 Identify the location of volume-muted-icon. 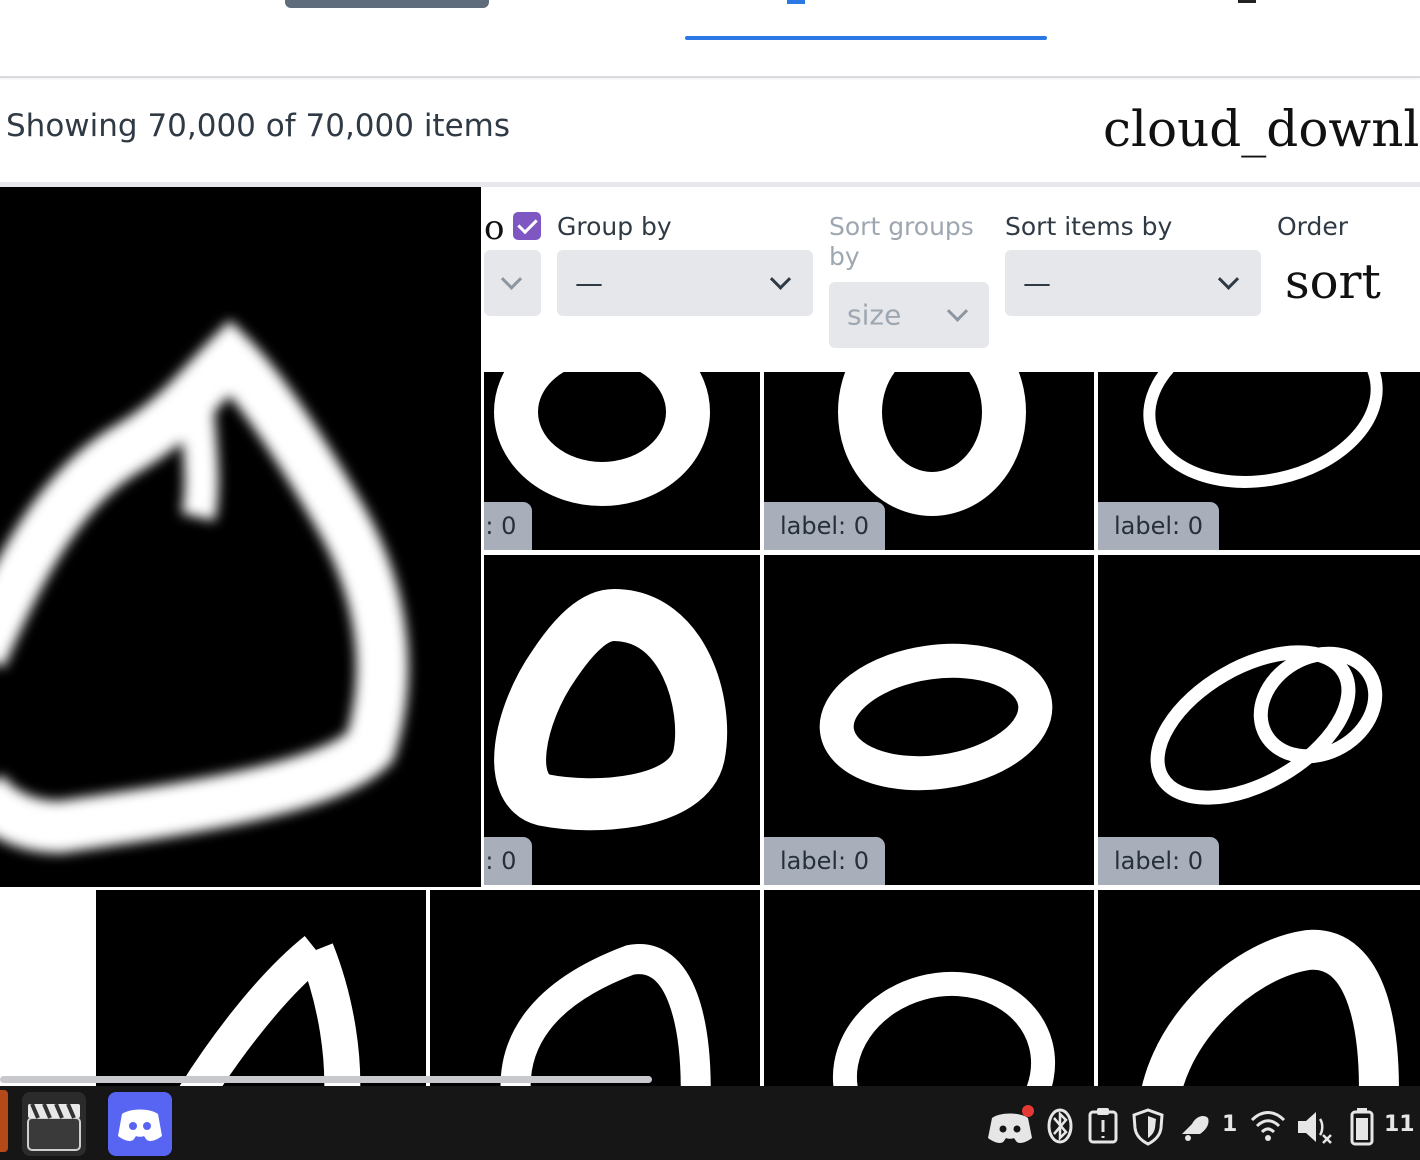
(1314, 1126).